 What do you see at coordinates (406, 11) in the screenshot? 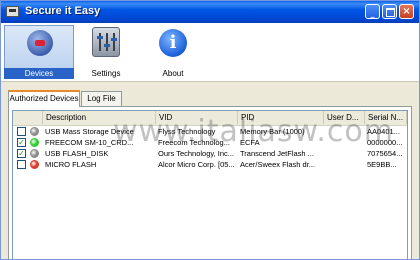
I see `close-button: ×` at bounding box center [406, 11].